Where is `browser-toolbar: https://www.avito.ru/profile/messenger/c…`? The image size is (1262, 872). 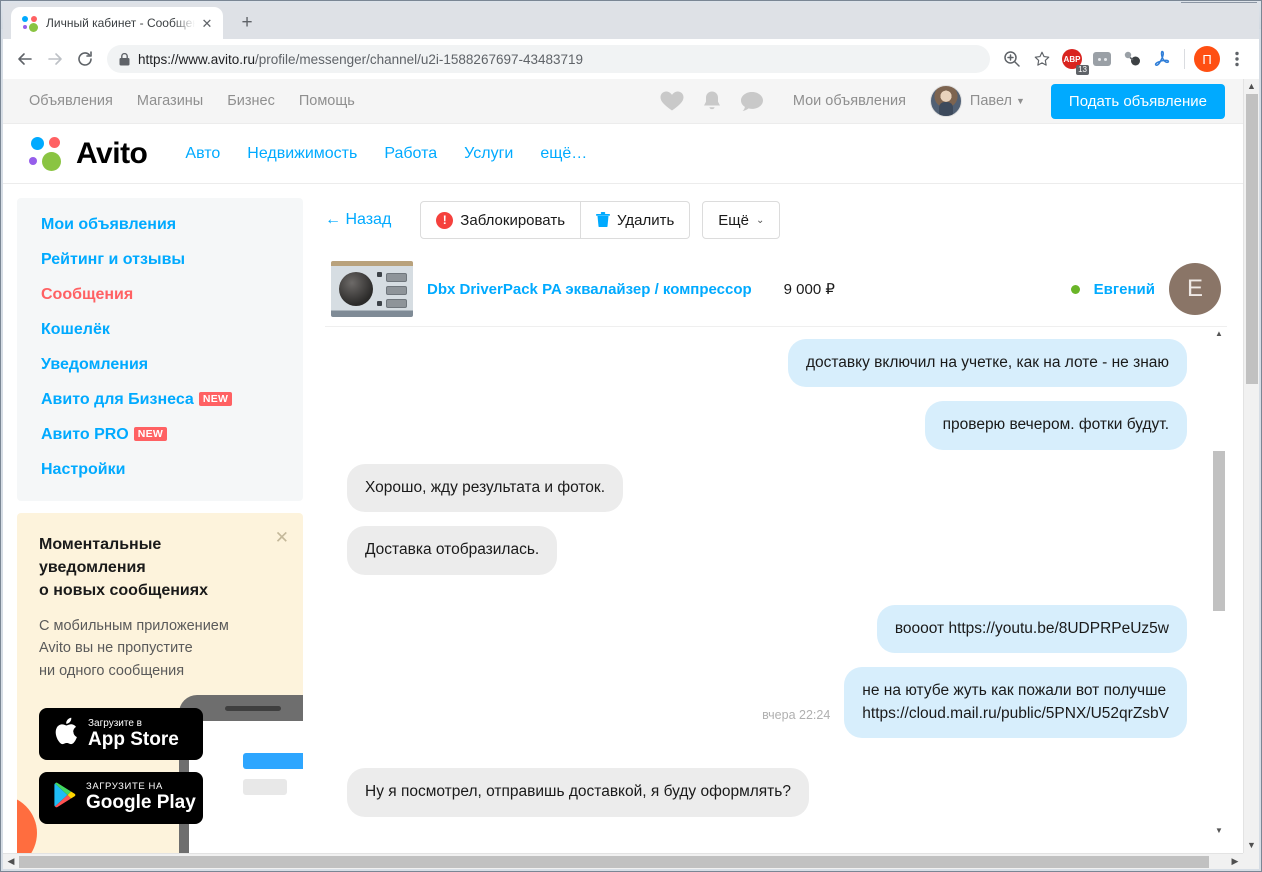 browser-toolbar: https://www.avito.ru/profile/messenger/c… is located at coordinates (631, 59).